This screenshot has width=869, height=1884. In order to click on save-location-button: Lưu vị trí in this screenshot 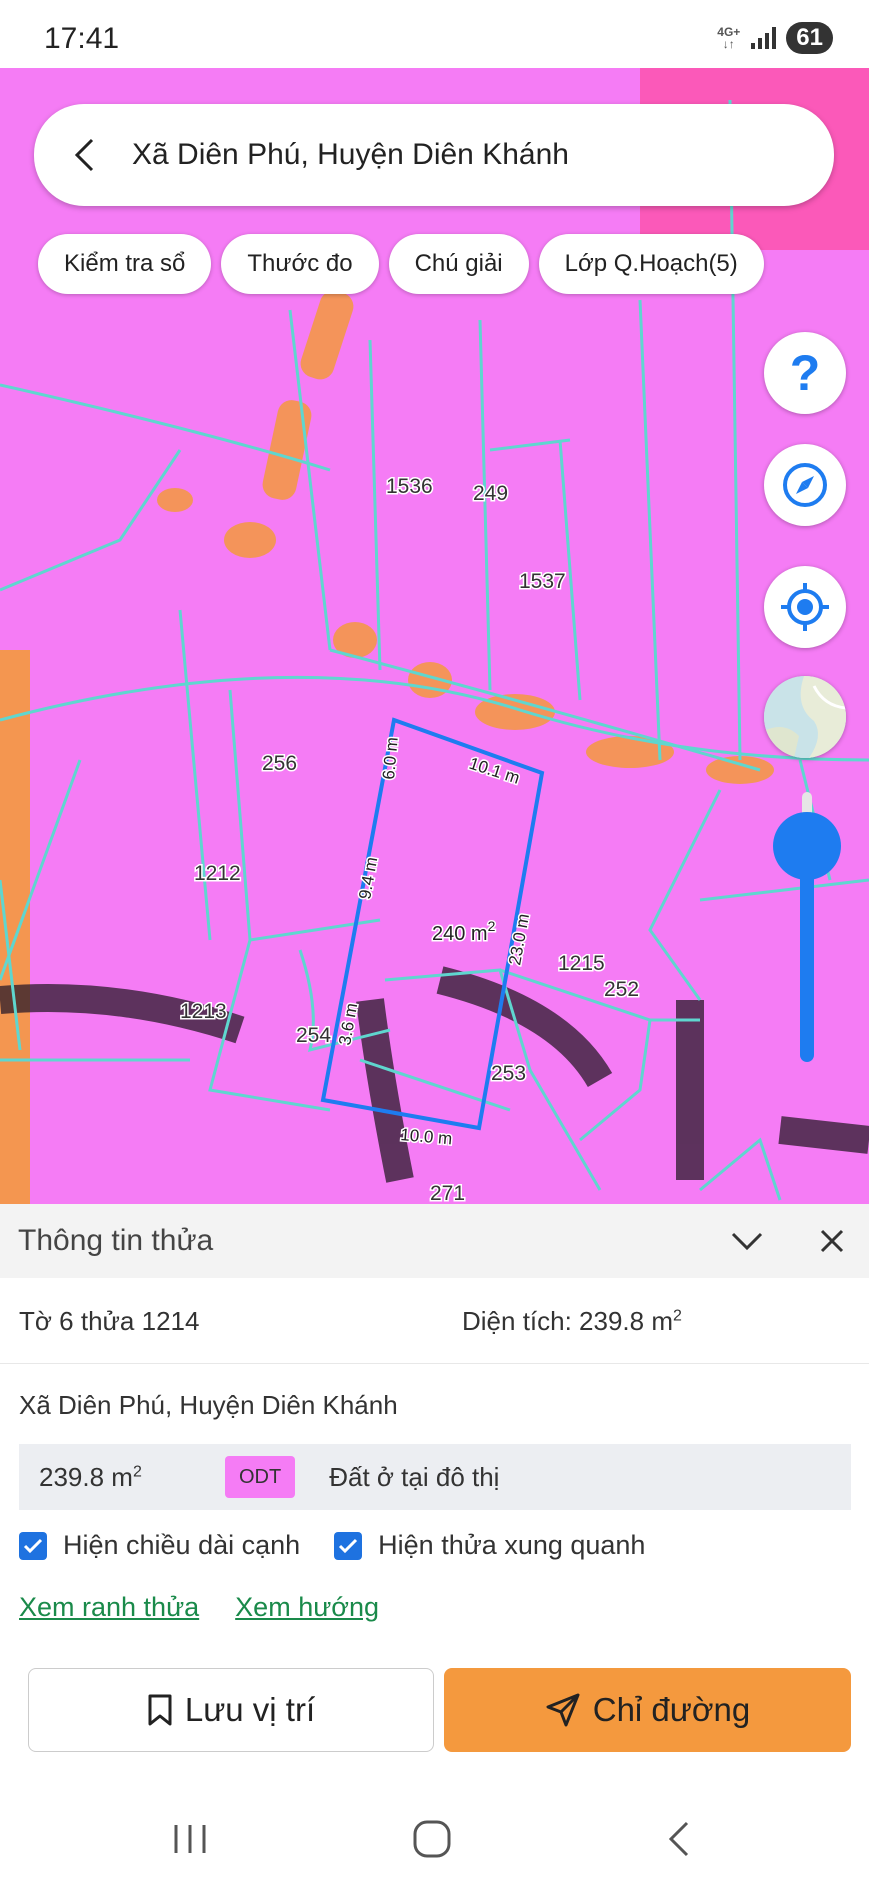, I will do `click(231, 1710)`.